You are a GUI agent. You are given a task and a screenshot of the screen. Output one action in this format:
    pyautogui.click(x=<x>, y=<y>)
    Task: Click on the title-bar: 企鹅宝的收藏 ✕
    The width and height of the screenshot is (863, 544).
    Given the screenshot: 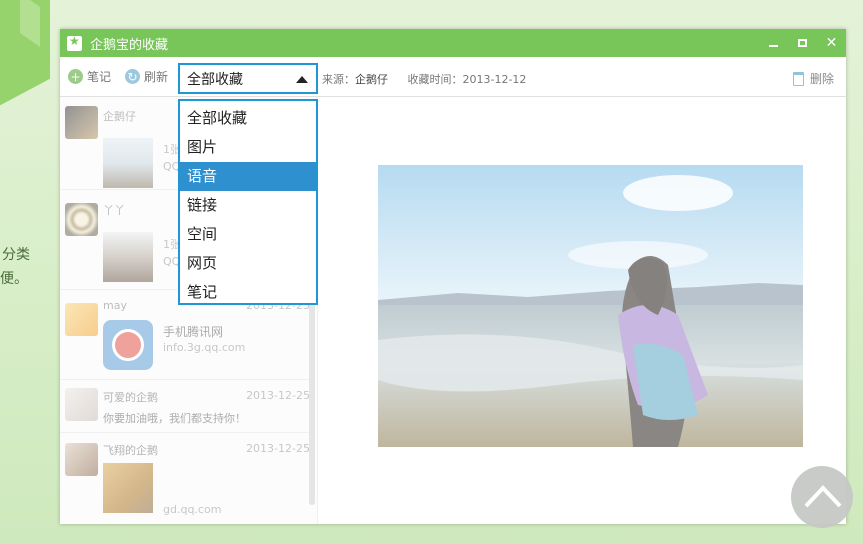 What is the action you would take?
    pyautogui.click(x=453, y=43)
    